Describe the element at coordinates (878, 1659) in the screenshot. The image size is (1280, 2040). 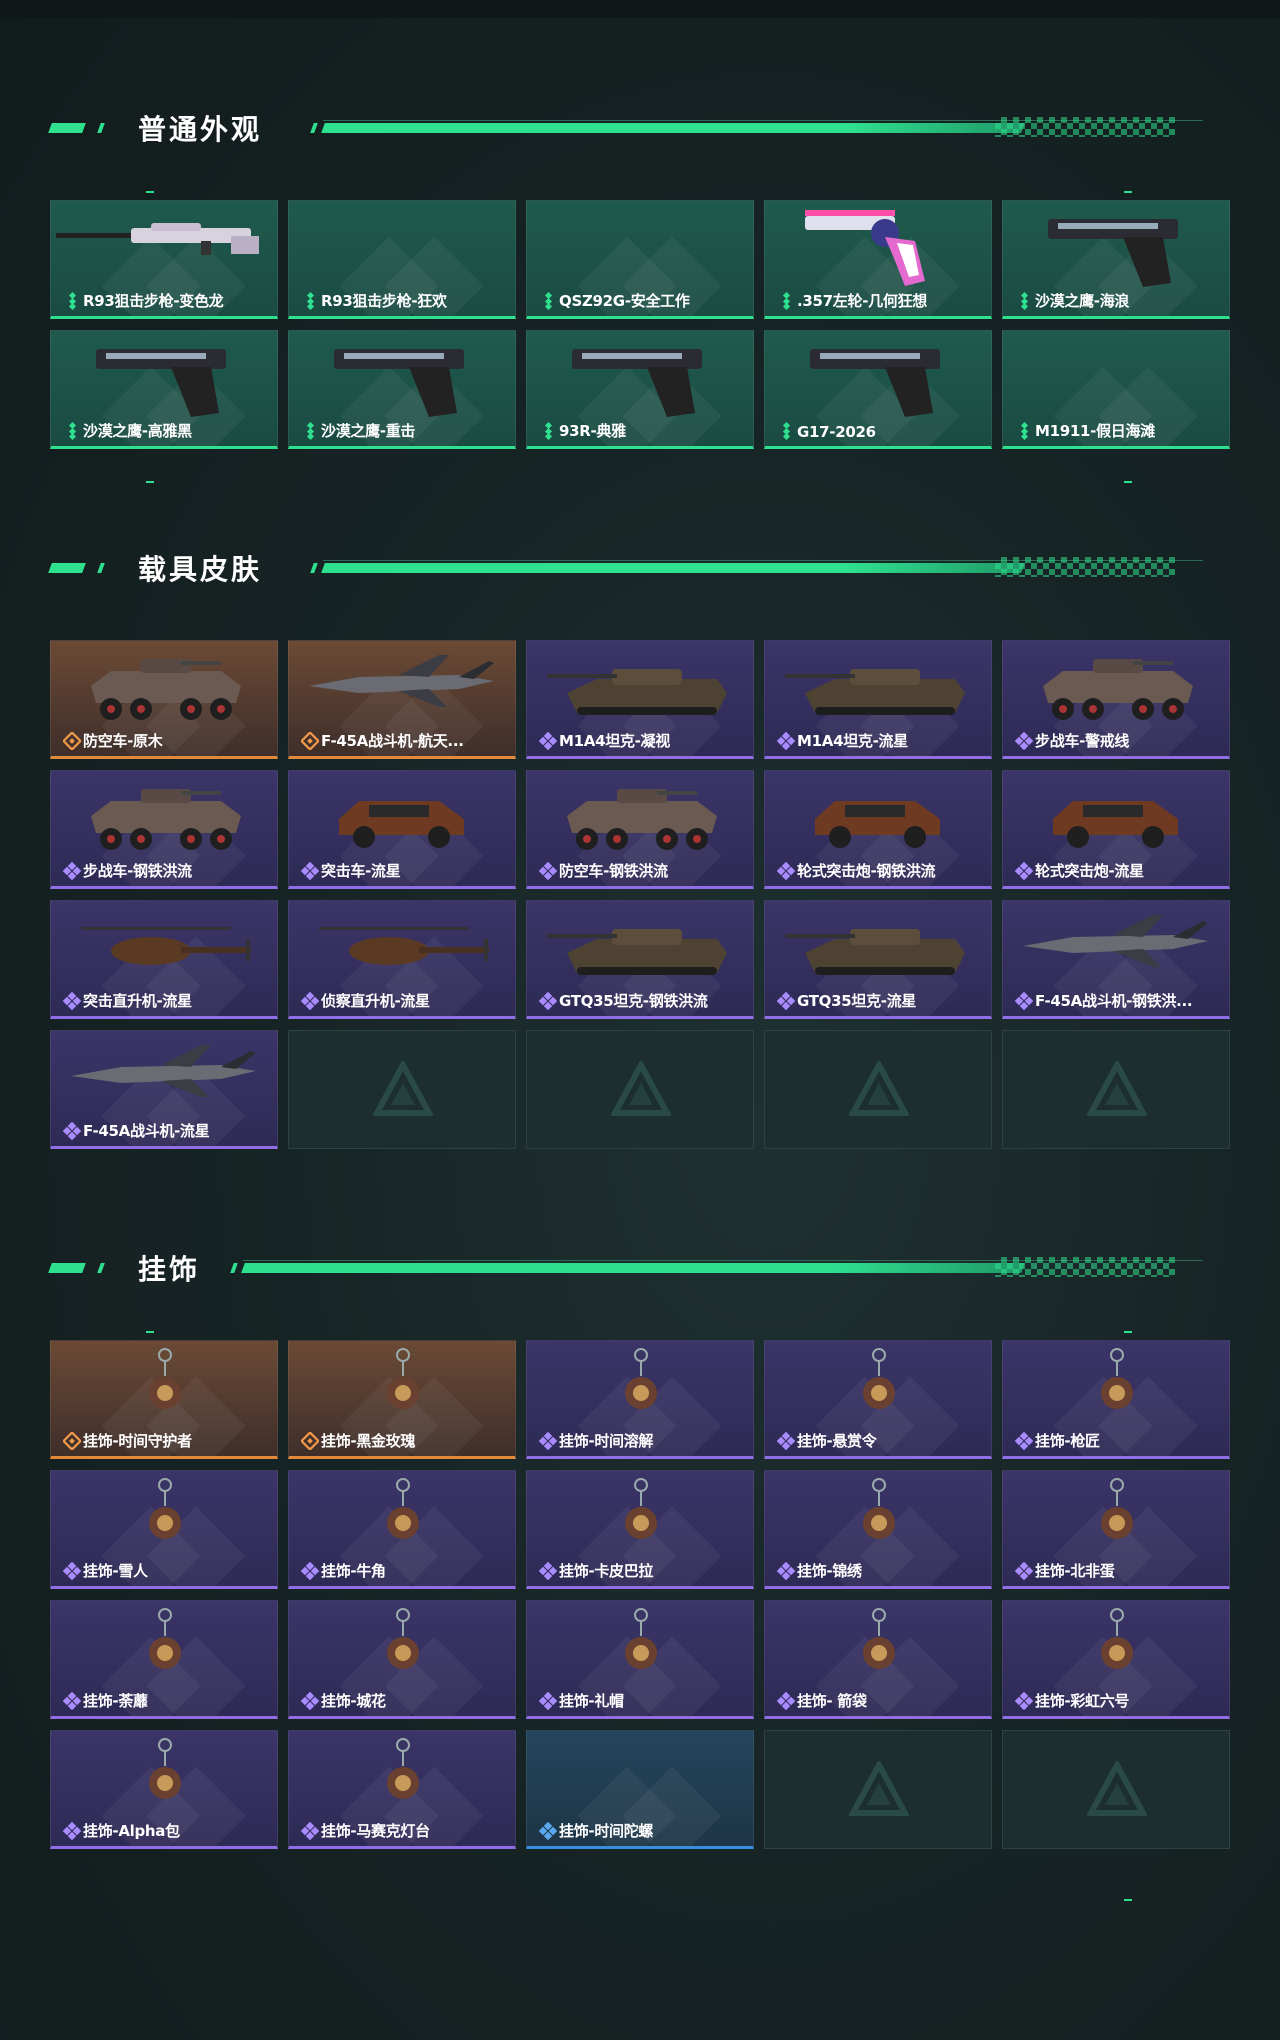
I see `item-card: 挂饰- 箭袋` at that location.